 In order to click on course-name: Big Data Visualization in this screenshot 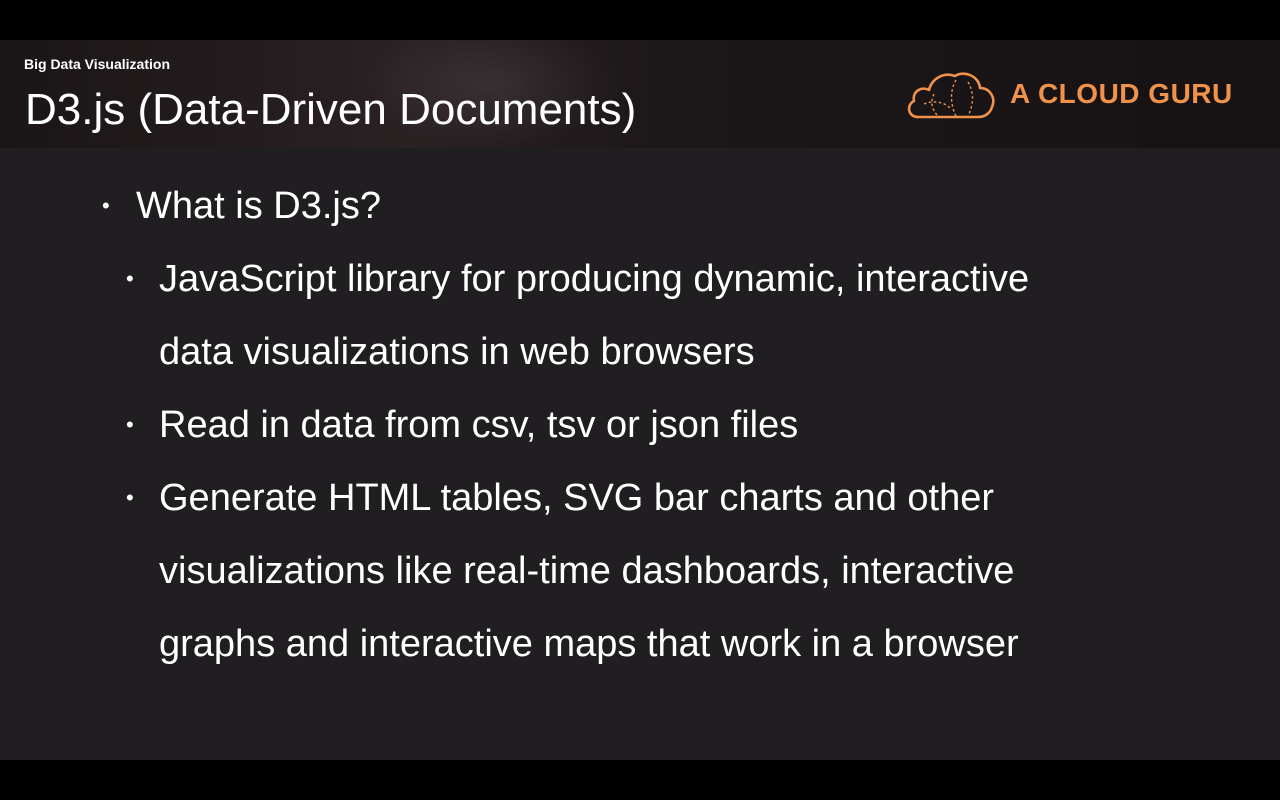, I will do `click(97, 64)`.